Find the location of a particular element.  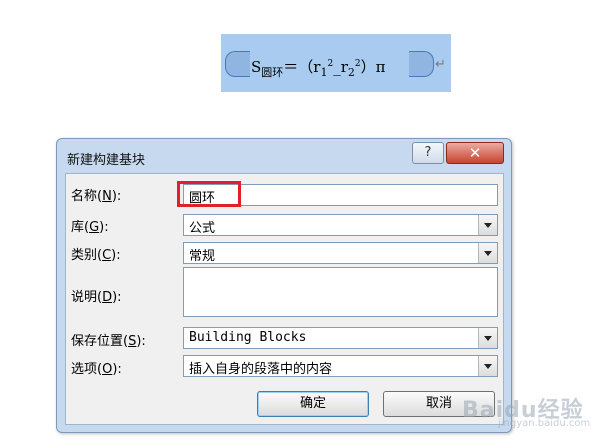

help-button: ? is located at coordinates (428, 153).